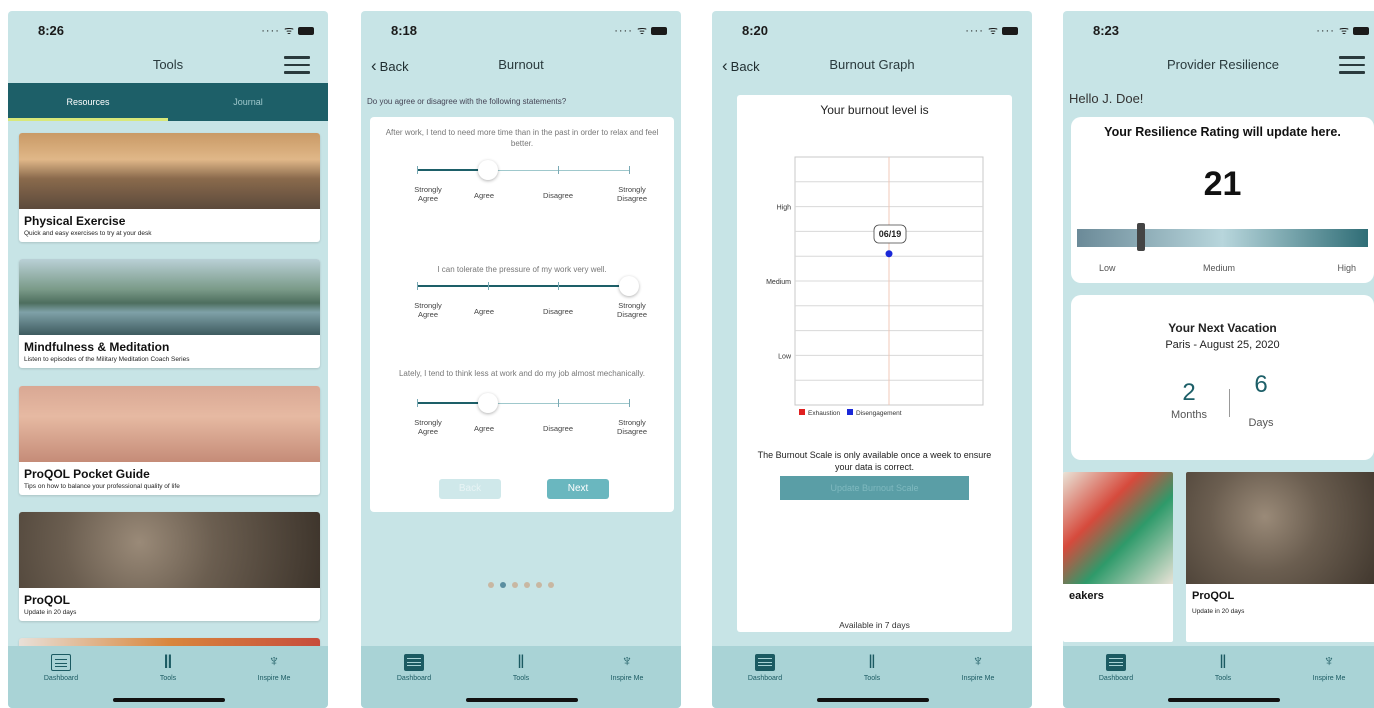 This screenshot has width=1374, height=708. What do you see at coordinates (168, 661) in the screenshot?
I see `tools-icon: ǁ` at bounding box center [168, 661].